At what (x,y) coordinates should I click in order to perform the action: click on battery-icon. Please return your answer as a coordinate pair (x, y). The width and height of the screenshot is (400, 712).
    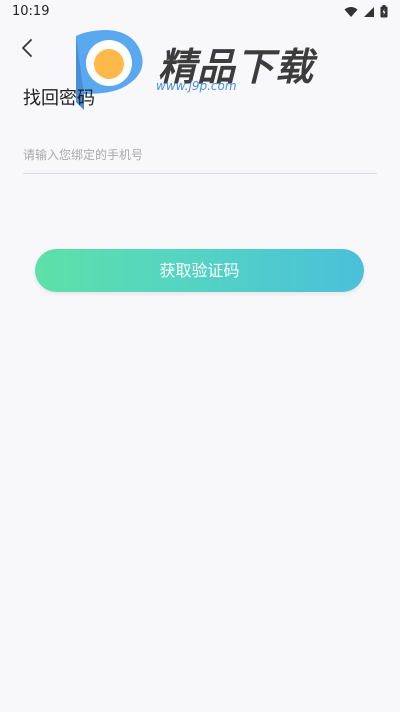
    Looking at the image, I should click on (384, 11).